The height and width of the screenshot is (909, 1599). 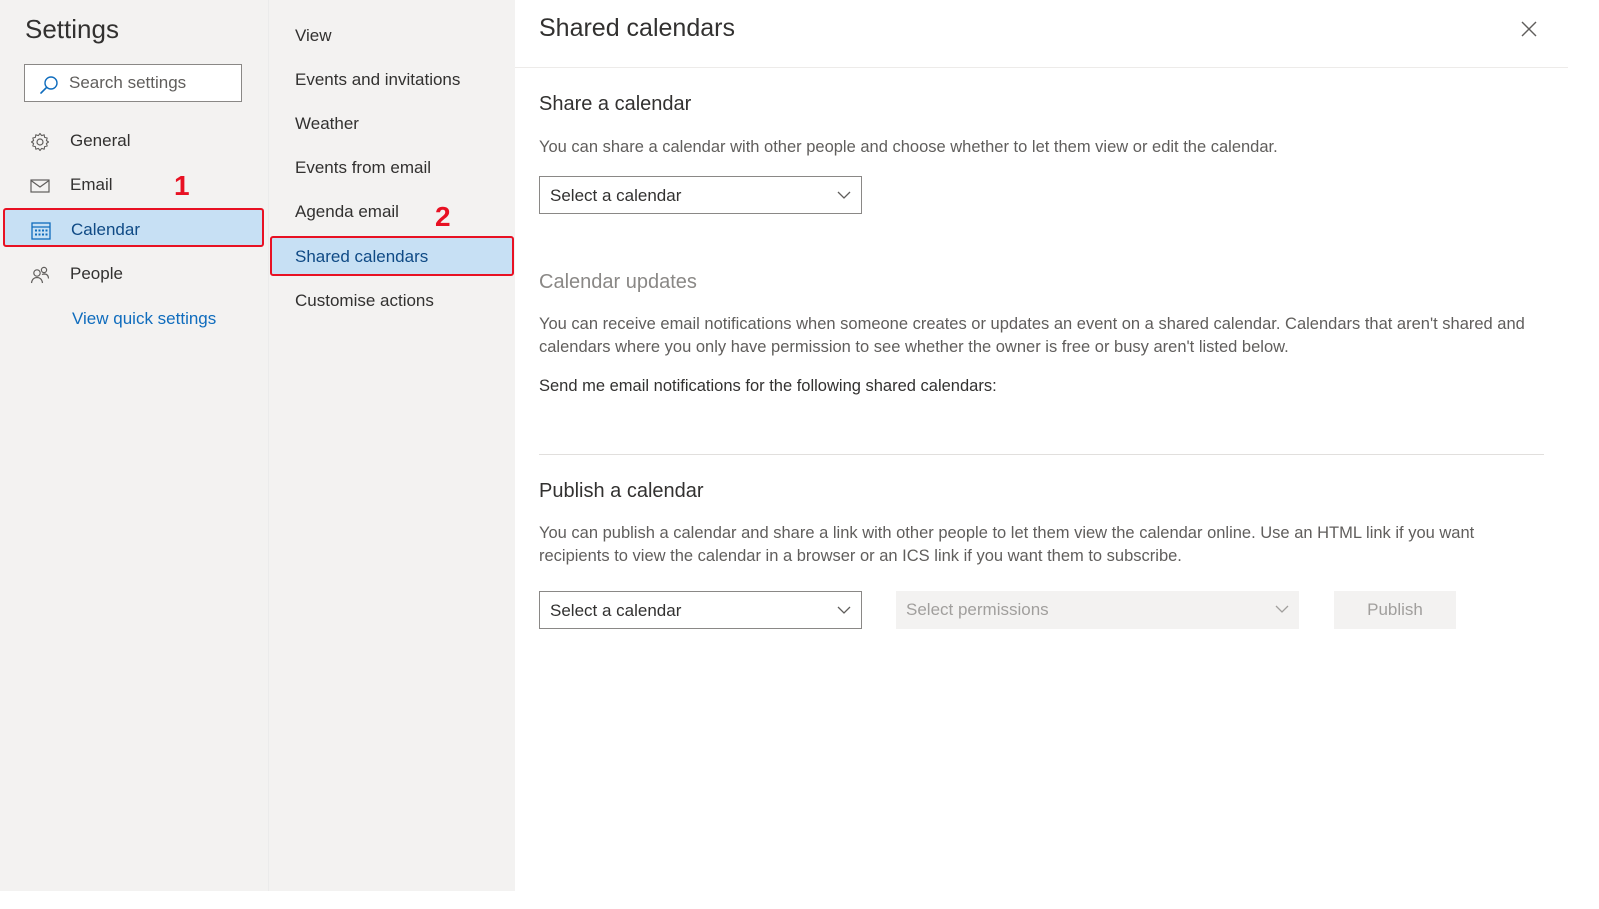 I want to click on share-calendar-select: Select a calendar, so click(x=700, y=195).